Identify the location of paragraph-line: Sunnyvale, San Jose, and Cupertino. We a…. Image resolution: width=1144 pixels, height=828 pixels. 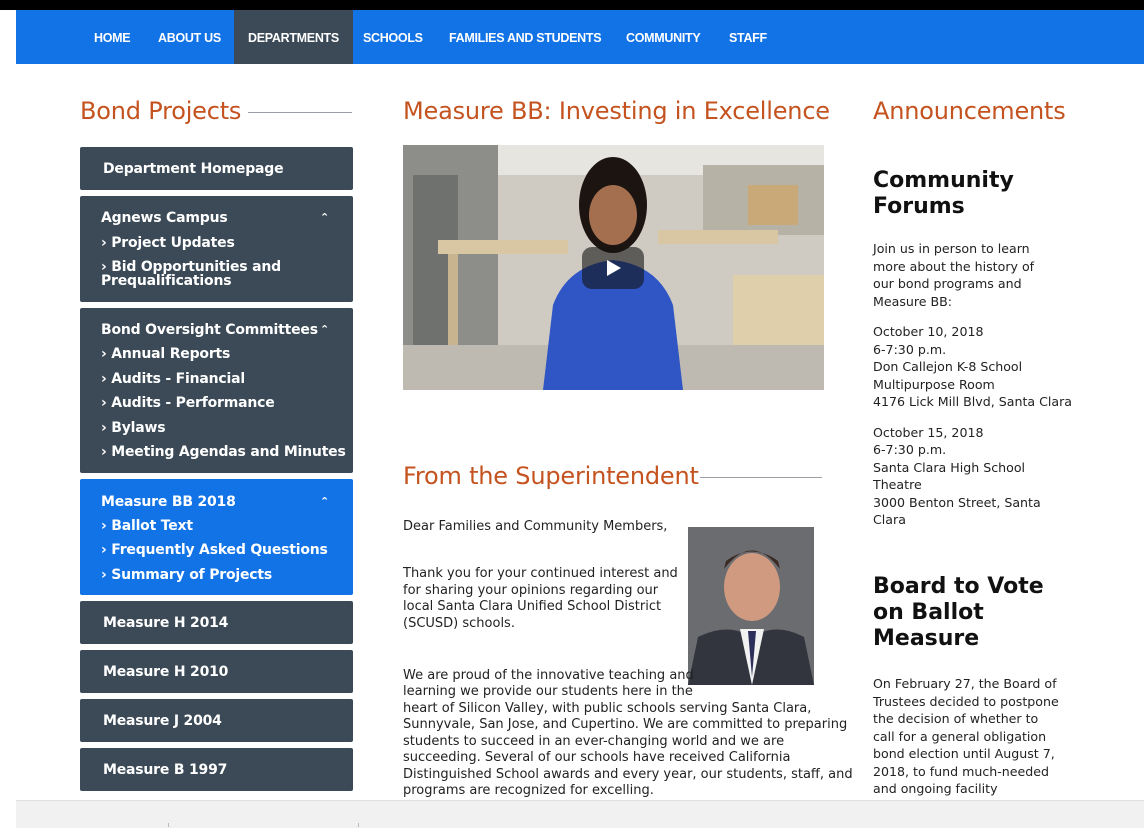
(625, 724).